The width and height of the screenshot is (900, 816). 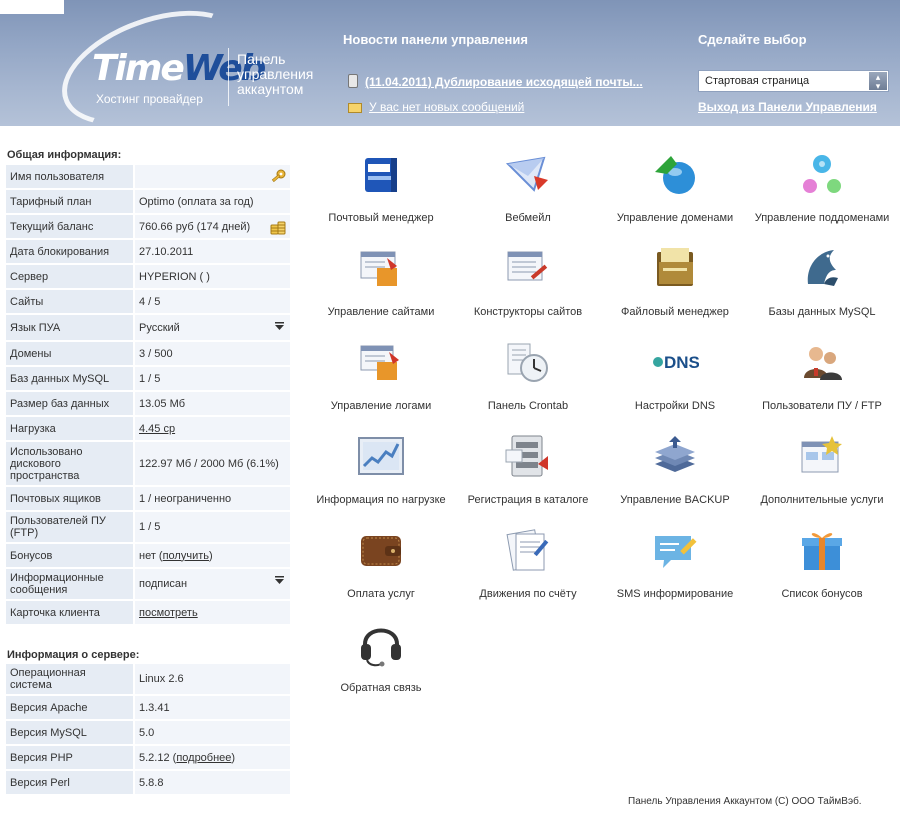 I want to click on service-tile-label: Дополнительные услуги, so click(x=822, y=500).